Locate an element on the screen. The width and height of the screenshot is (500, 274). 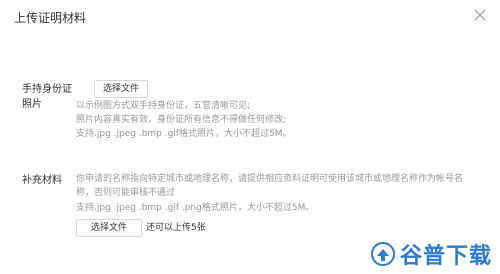
watermark-text: 谷普下载 is located at coordinates (445, 256).